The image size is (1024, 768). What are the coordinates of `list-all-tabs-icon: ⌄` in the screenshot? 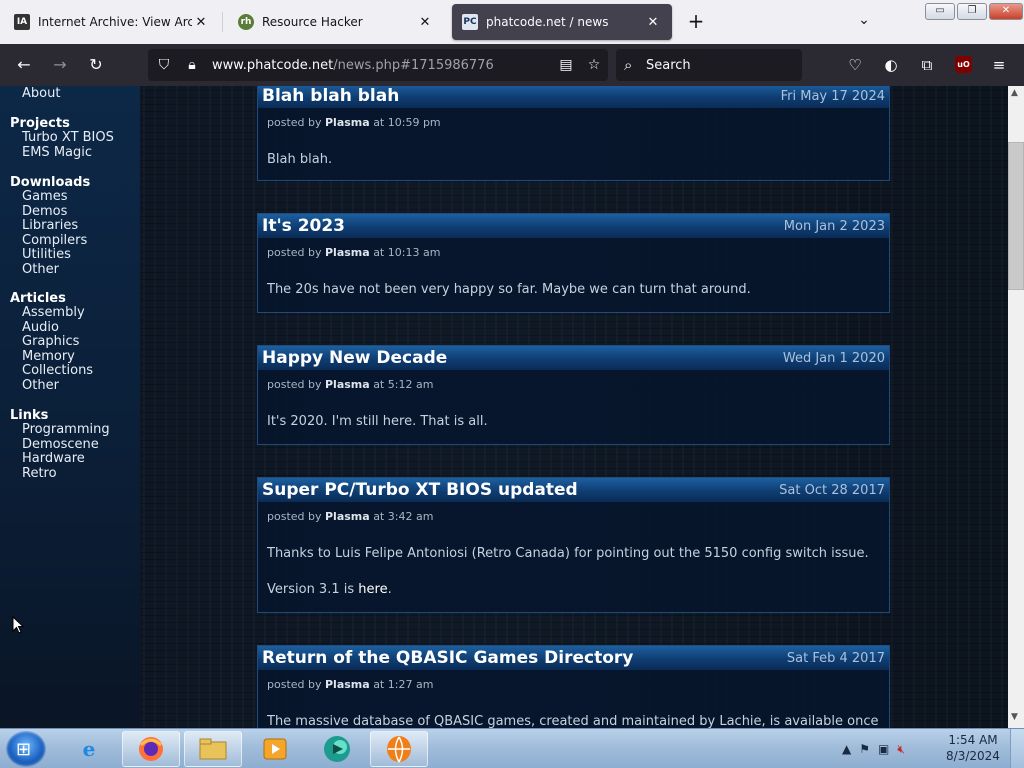 It's located at (864, 22).